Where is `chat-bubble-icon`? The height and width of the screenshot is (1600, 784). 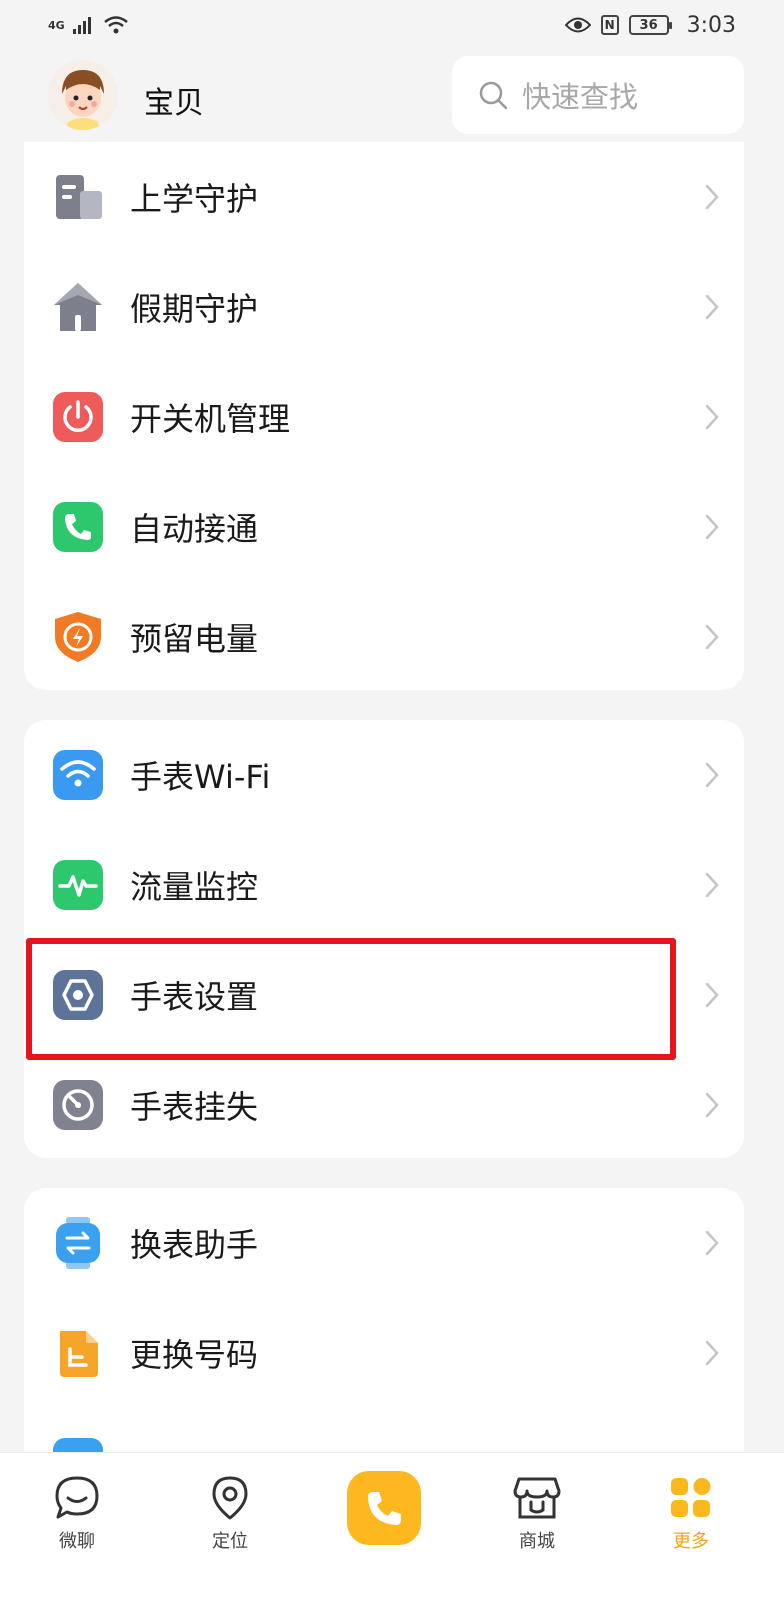
chat-bubble-icon is located at coordinates (77, 1497).